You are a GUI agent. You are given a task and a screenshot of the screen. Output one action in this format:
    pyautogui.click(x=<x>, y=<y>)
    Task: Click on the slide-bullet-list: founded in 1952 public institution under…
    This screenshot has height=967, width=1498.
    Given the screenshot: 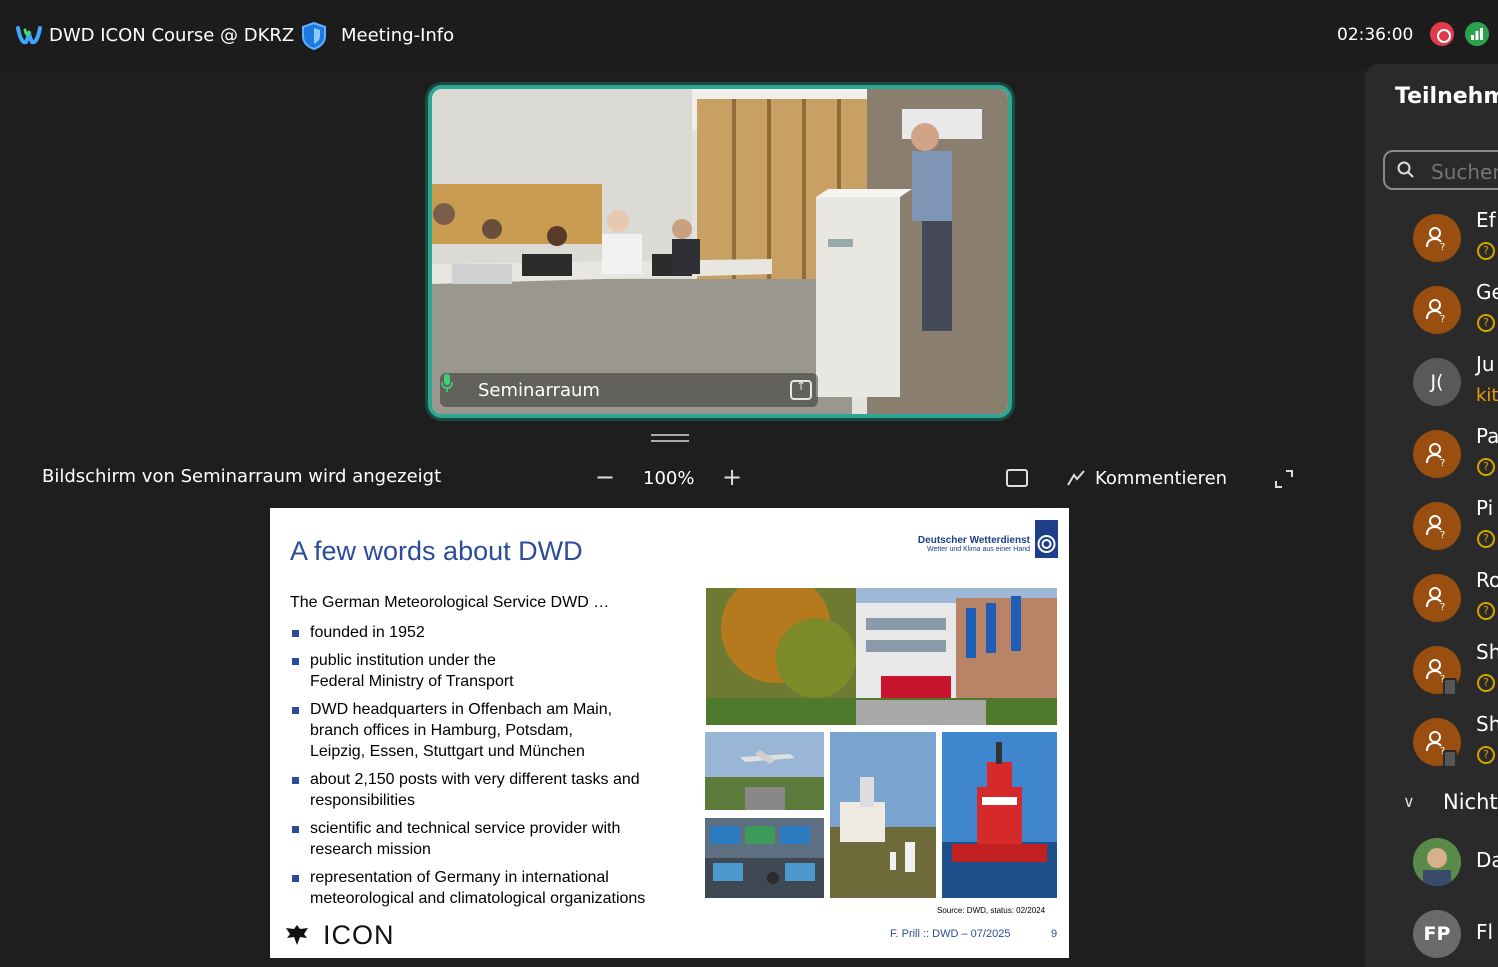 What is the action you would take?
    pyautogui.click(x=490, y=769)
    